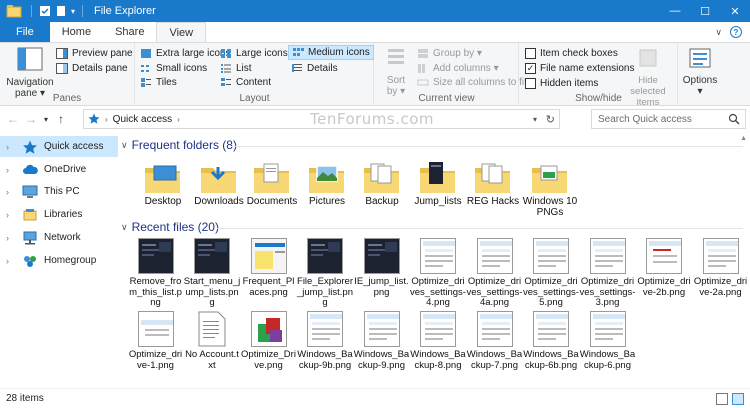  I want to click on minimize-button: —, so click(675, 11).